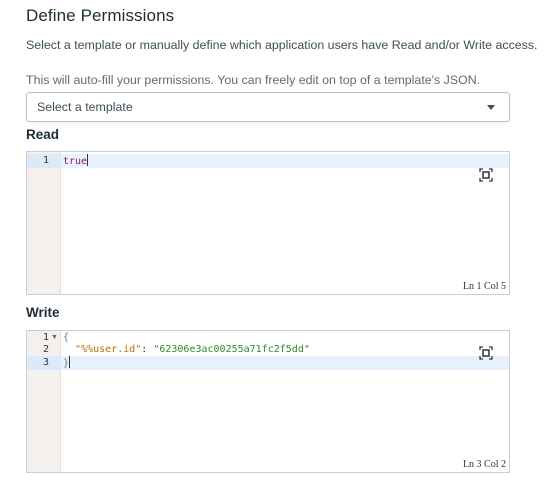 The image size is (544, 500). What do you see at coordinates (491, 107) in the screenshot?
I see `chevron-down-icon` at bounding box center [491, 107].